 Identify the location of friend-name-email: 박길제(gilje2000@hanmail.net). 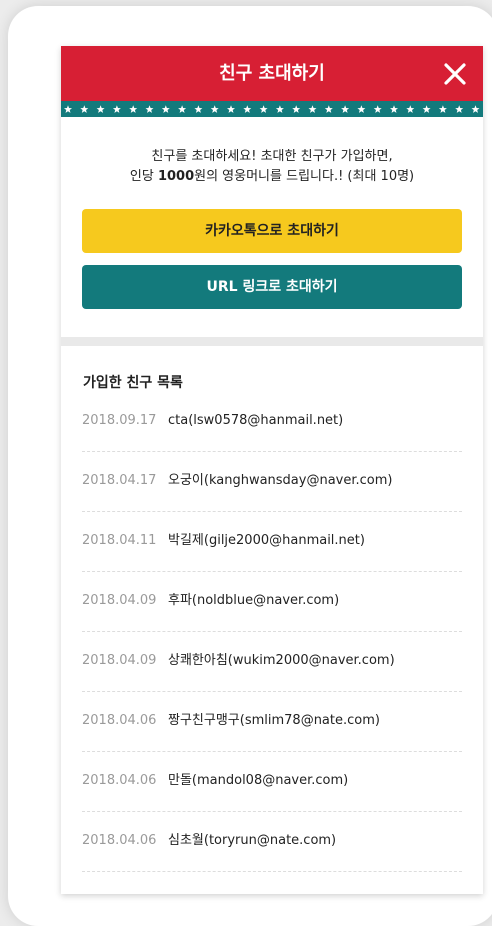
(266, 540).